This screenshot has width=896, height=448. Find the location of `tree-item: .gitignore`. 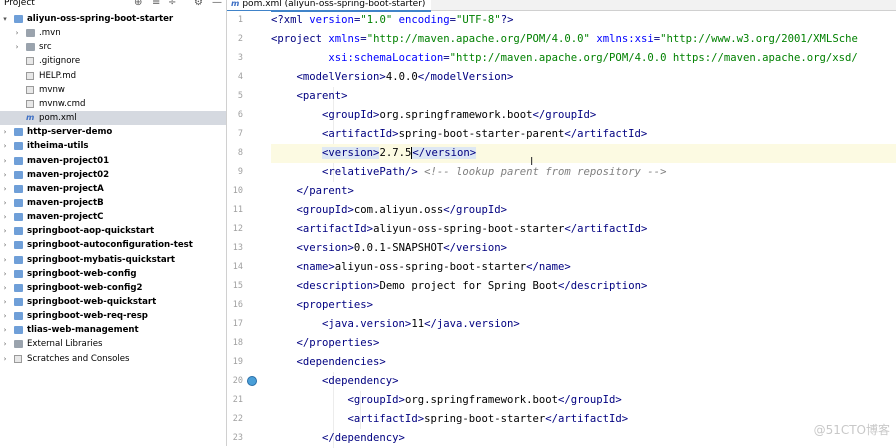

tree-item: .gitignore is located at coordinates (113, 61).